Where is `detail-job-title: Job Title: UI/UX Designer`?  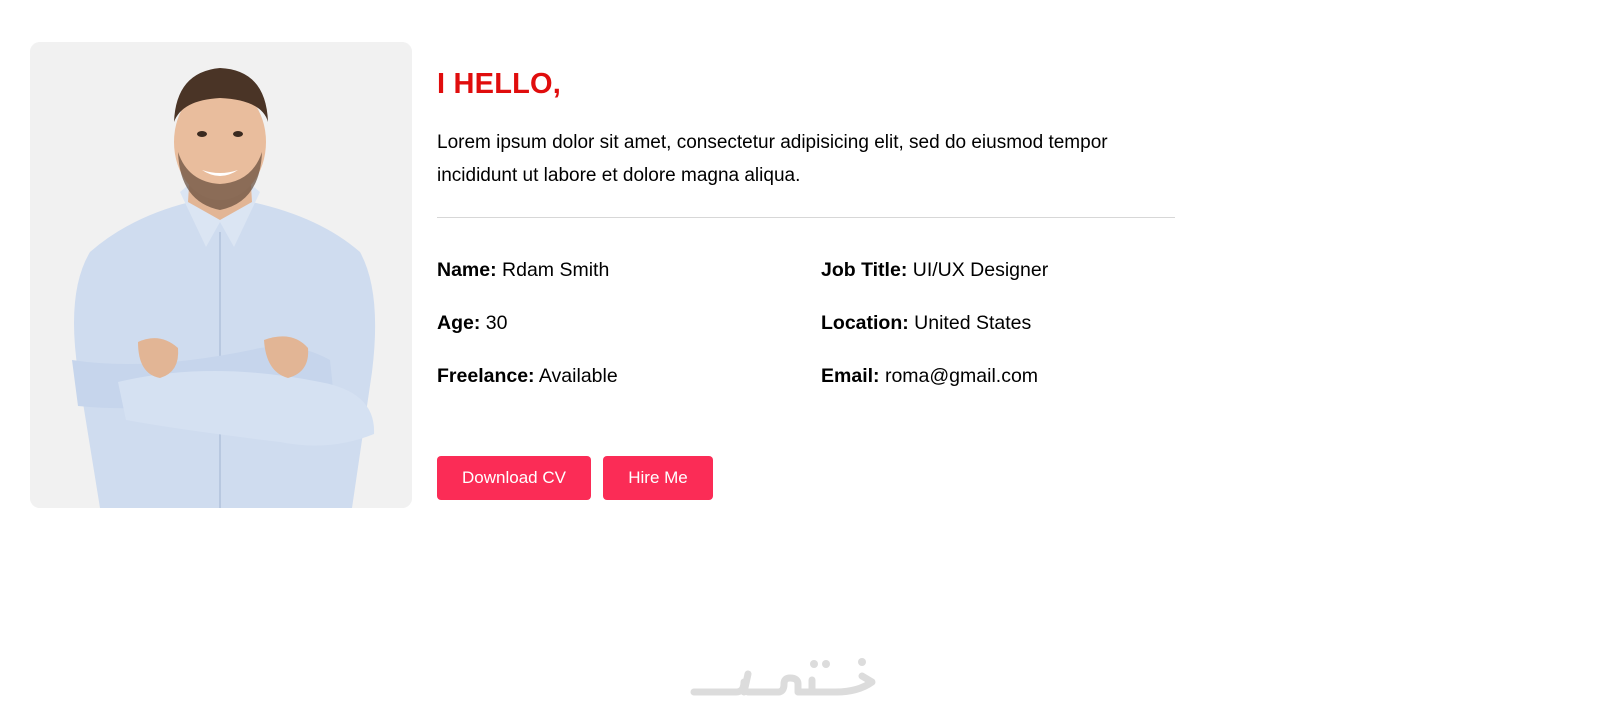 detail-job-title: Job Title: UI/UX Designer is located at coordinates (934, 270).